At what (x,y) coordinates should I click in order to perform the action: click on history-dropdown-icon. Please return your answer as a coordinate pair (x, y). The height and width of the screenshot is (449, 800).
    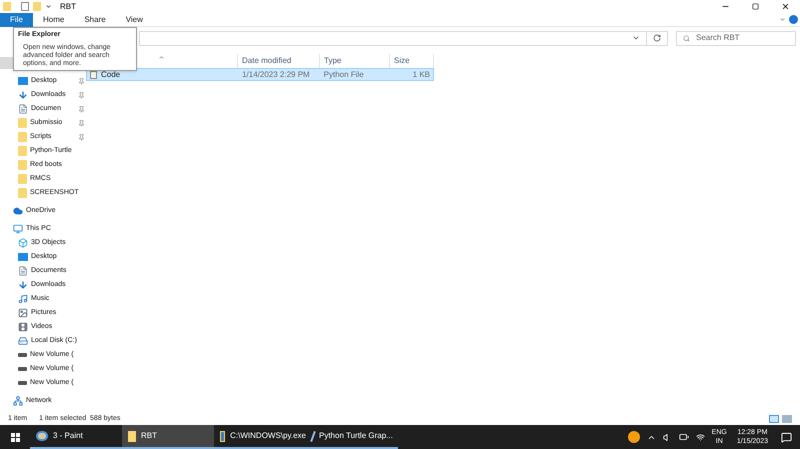
    Looking at the image, I should click on (636, 38).